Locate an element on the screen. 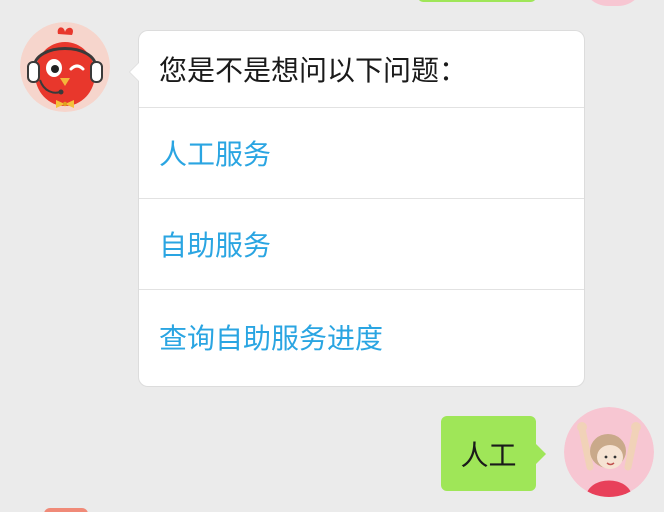 This screenshot has height=512, width=664. option-self-service: 自助服务 is located at coordinates (361, 244).